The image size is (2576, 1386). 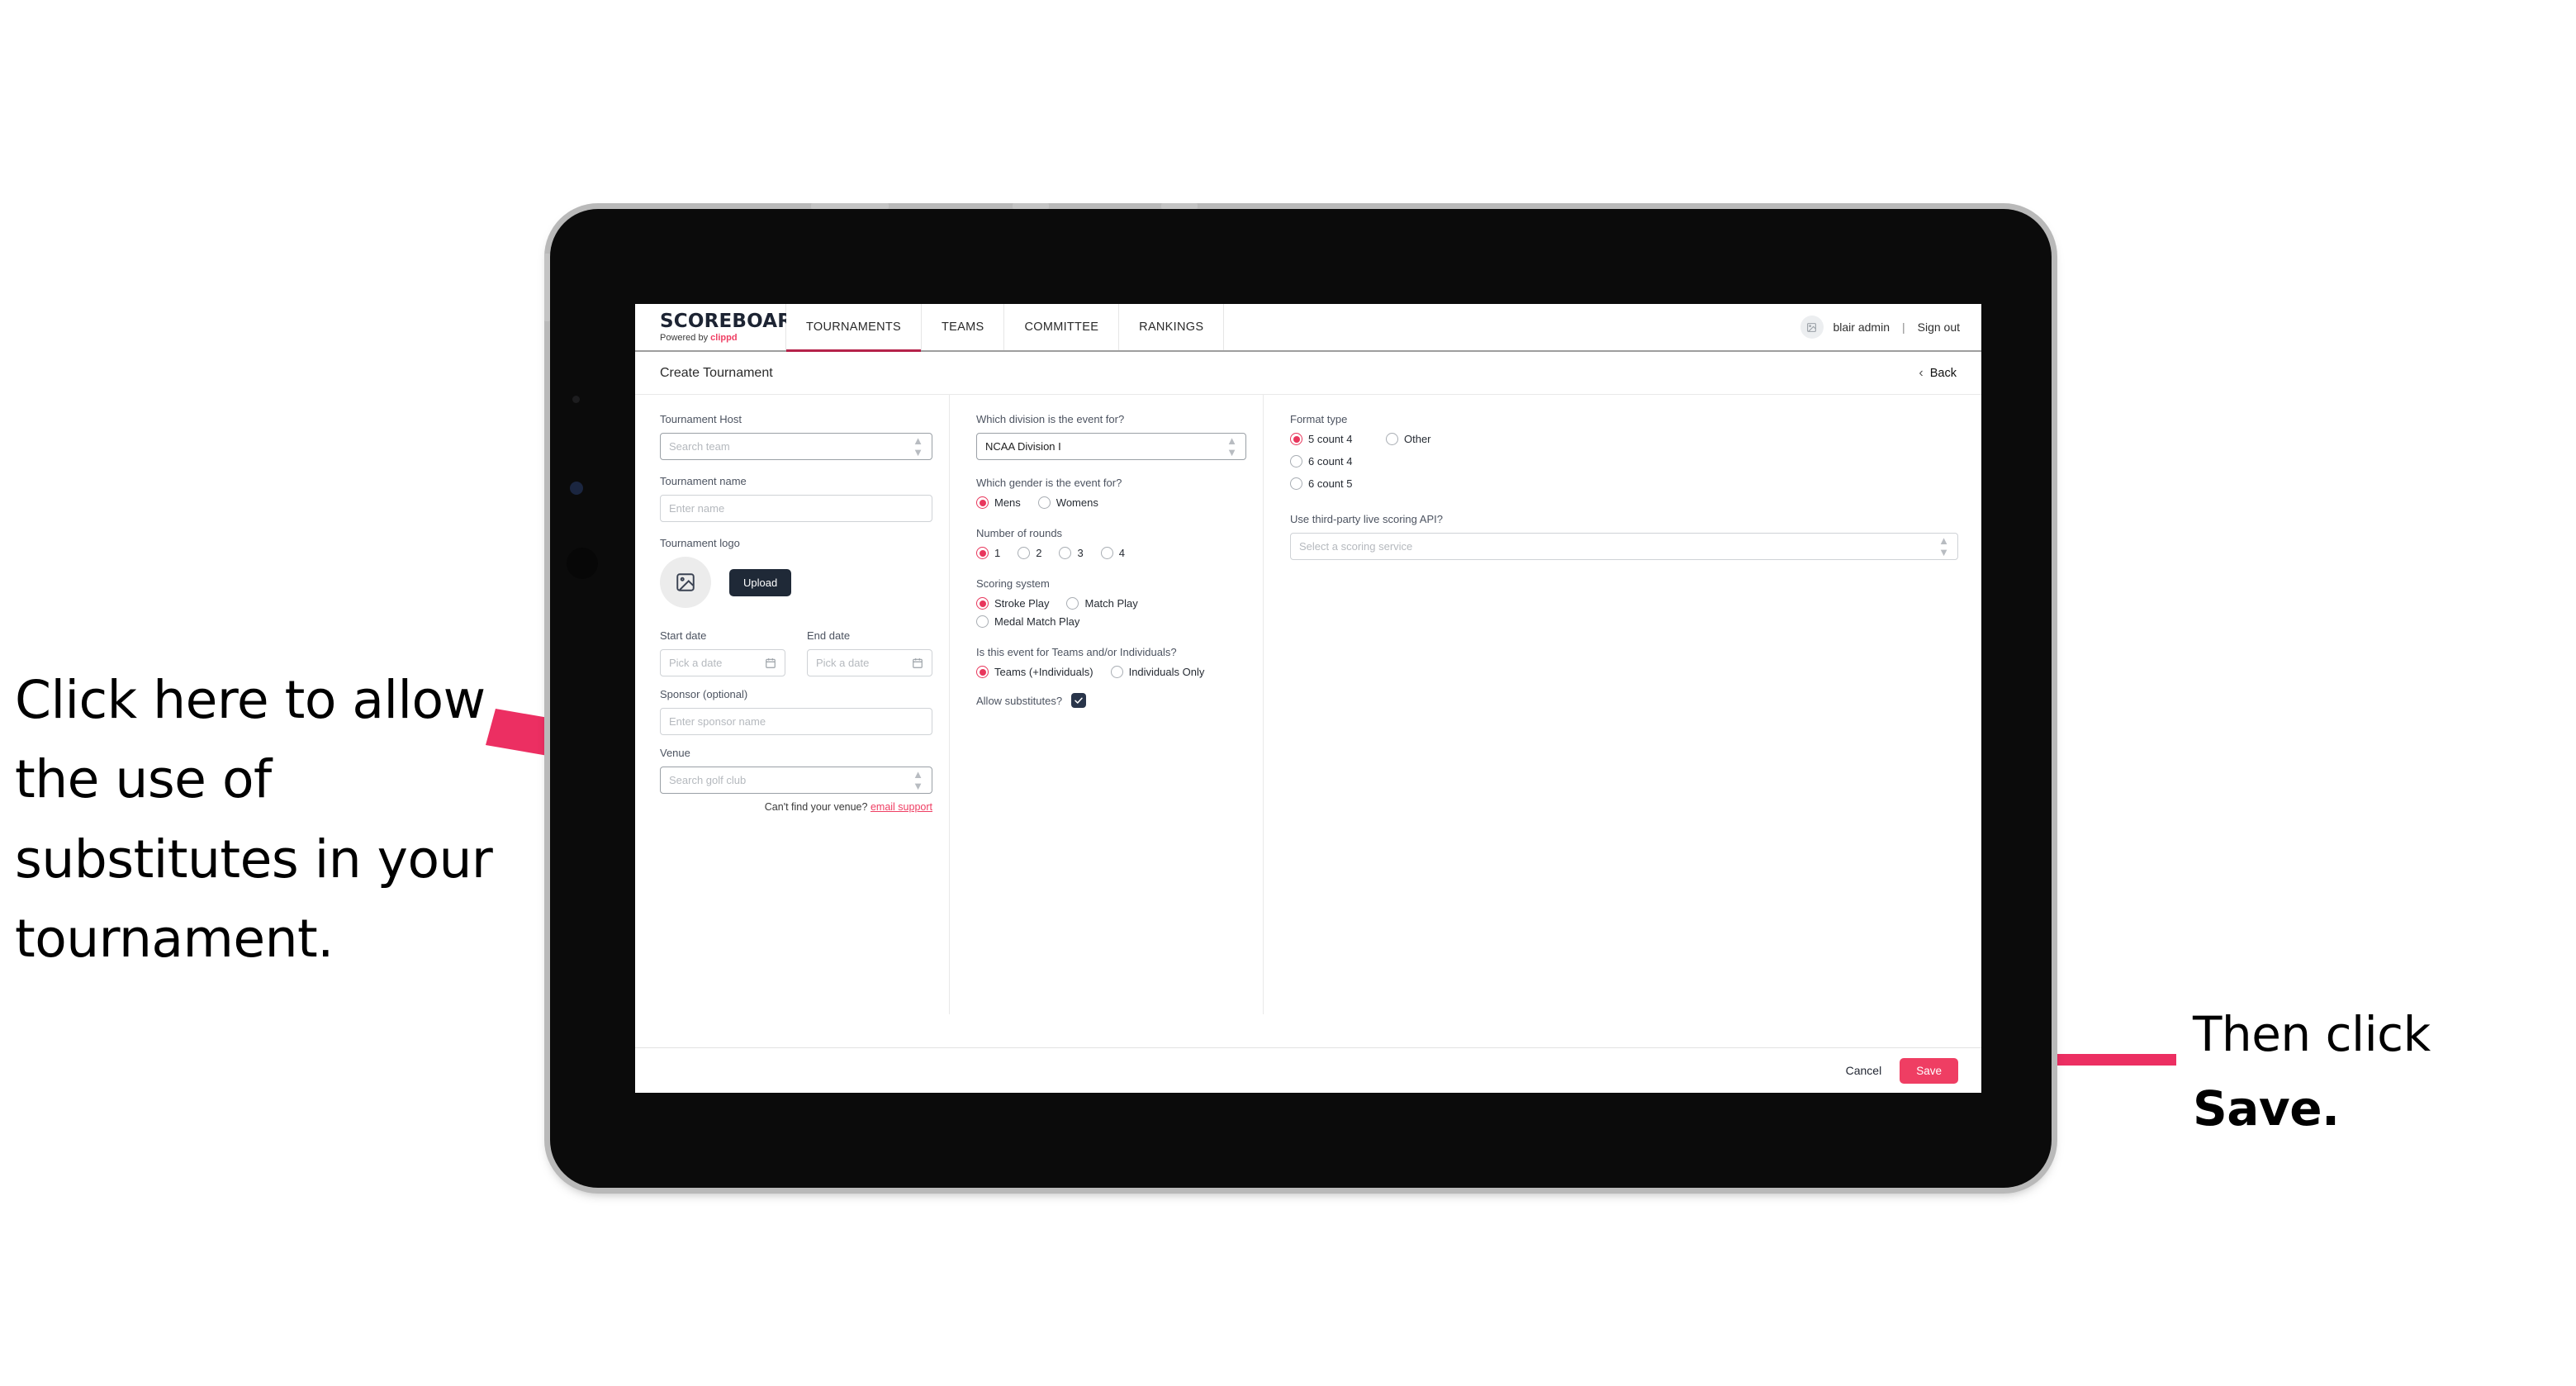 What do you see at coordinates (998, 502) in the screenshot?
I see `gender-option-mens: Mens` at bounding box center [998, 502].